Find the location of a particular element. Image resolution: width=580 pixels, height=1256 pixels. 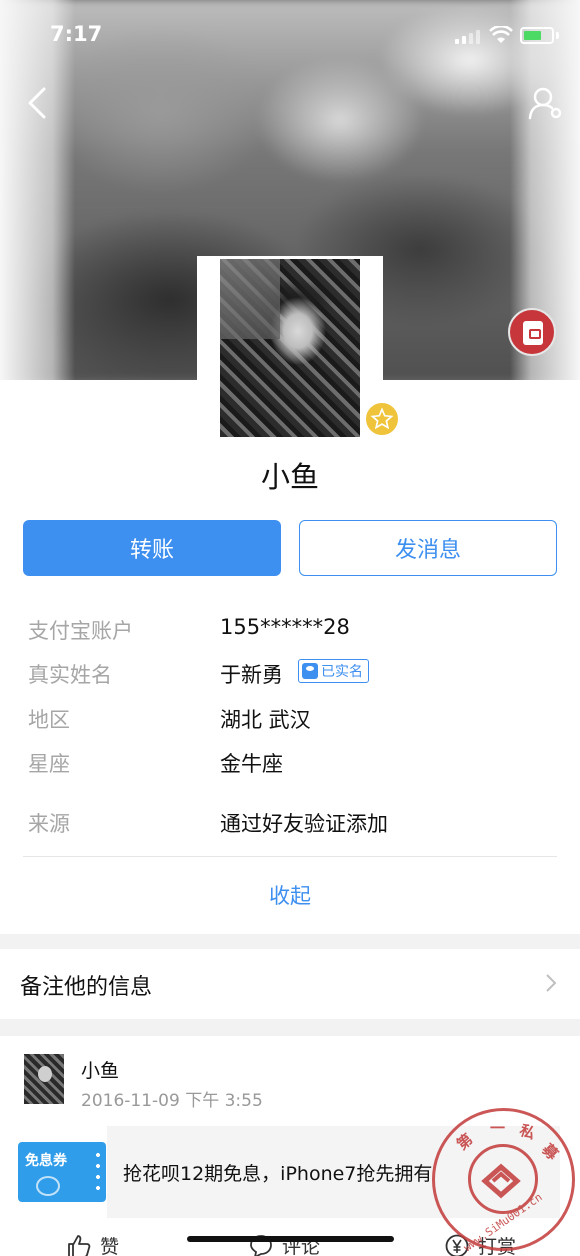

info-label-zodiac: 星座 is located at coordinates (49, 764).